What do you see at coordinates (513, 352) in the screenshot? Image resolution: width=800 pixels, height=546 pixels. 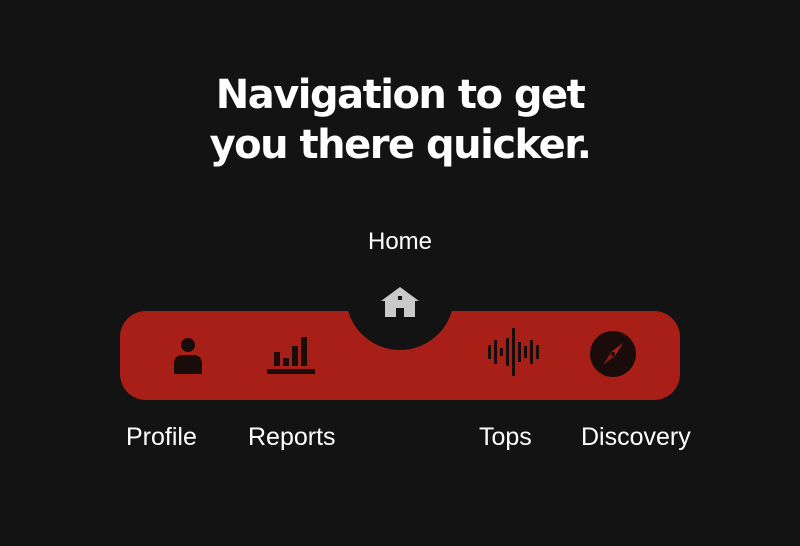 I see `sound-wave-icon` at bounding box center [513, 352].